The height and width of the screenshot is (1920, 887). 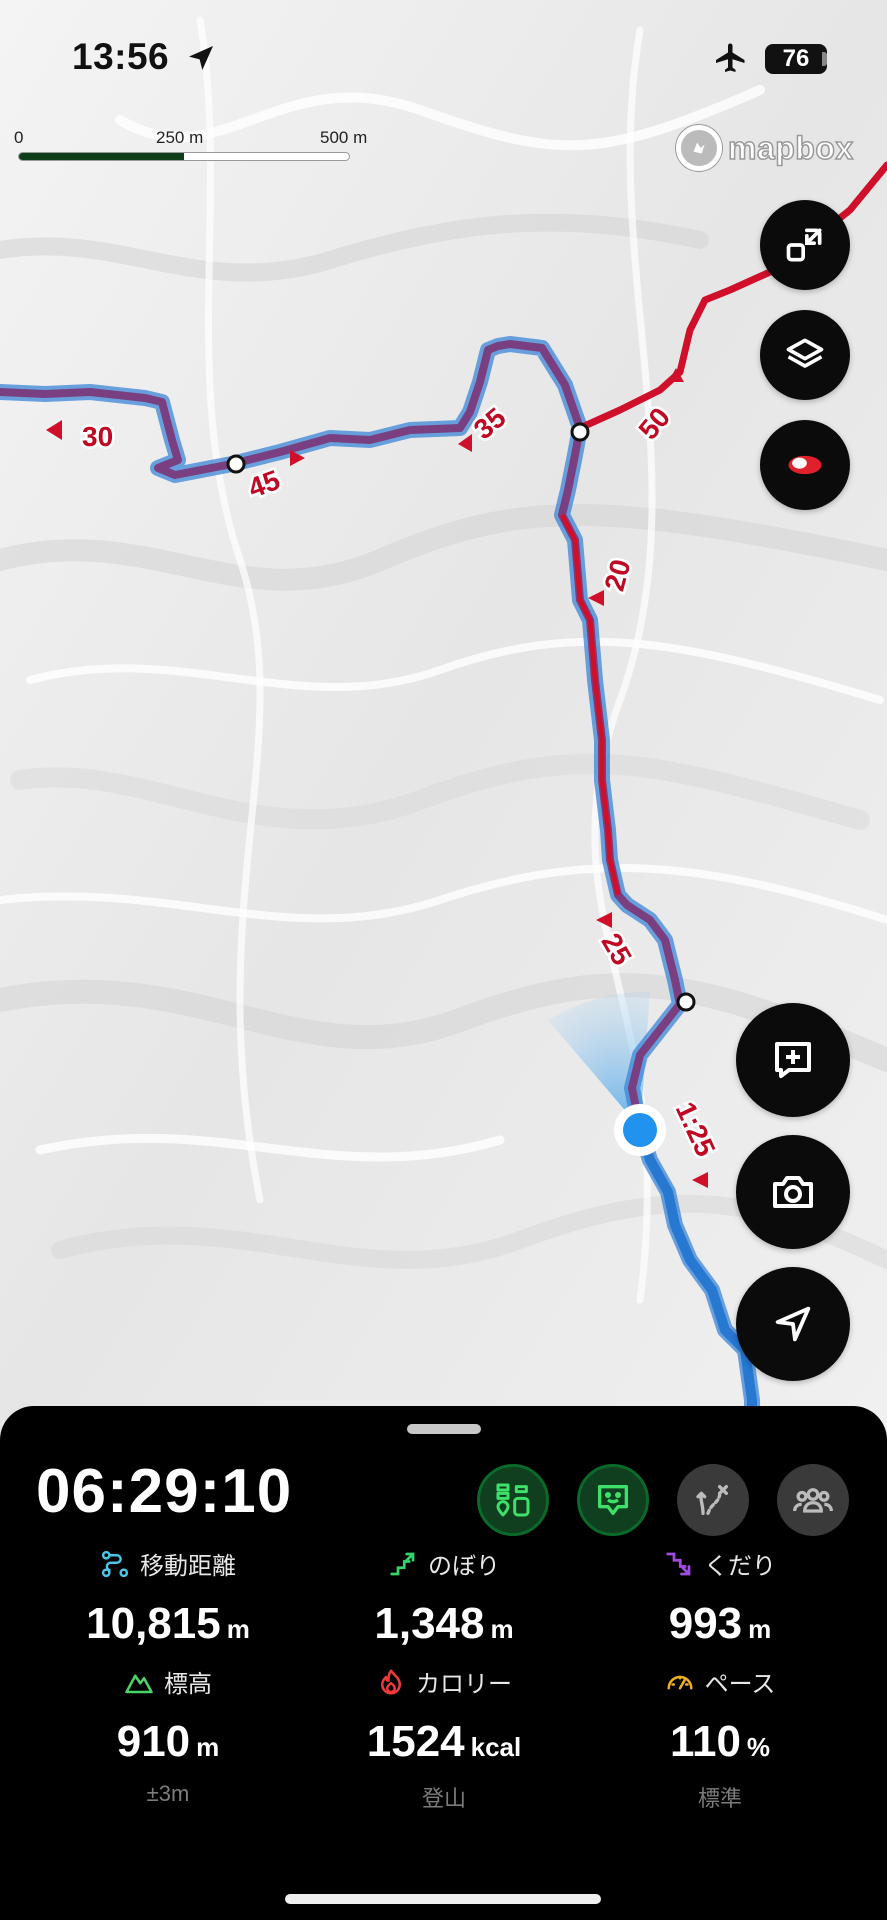 What do you see at coordinates (443, 1899) in the screenshot?
I see `home-indicator` at bounding box center [443, 1899].